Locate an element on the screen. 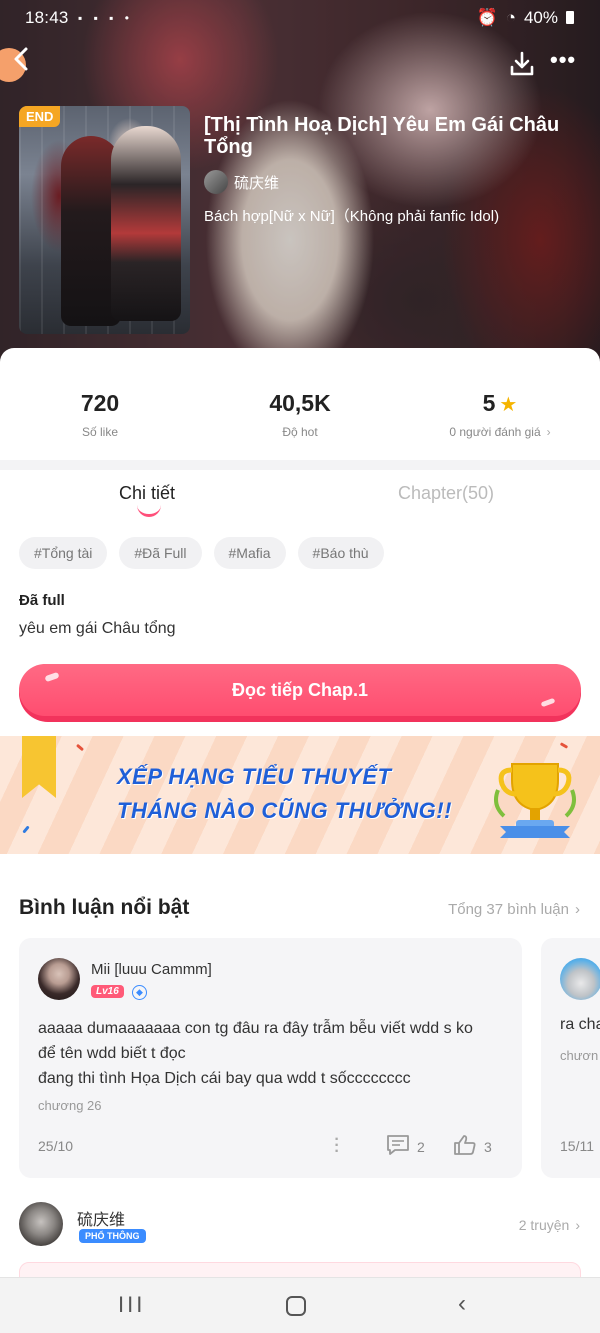 The image size is (600, 1333). tag-chip: #Mafia is located at coordinates (249, 553).